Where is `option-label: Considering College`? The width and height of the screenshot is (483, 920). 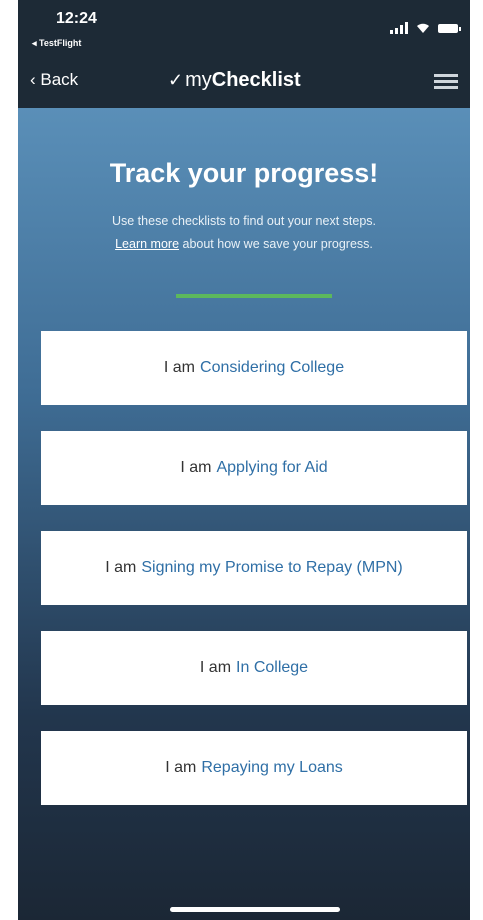
option-label: Considering College is located at coordinates (272, 367).